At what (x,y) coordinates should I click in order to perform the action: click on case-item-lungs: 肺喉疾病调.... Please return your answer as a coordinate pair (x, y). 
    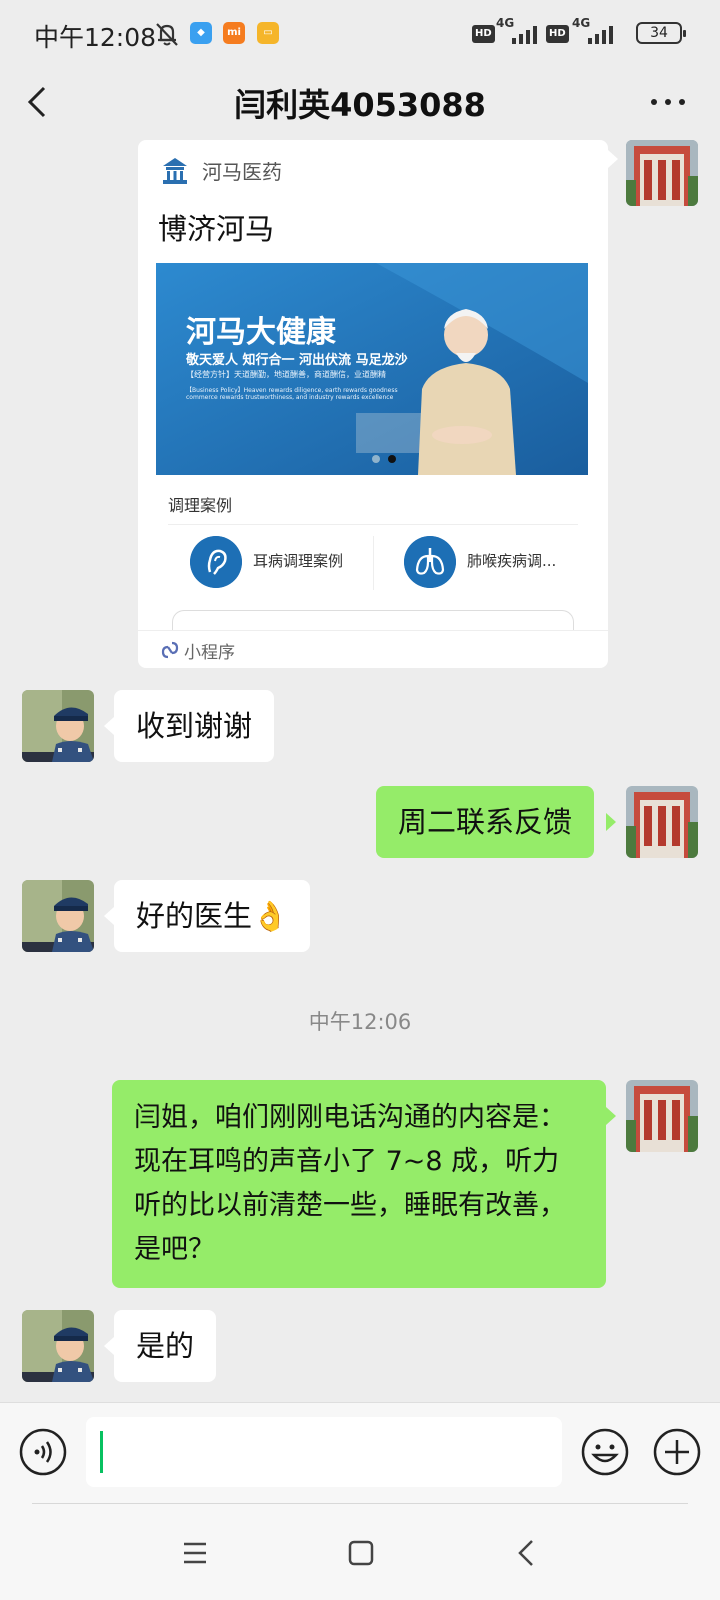
    Looking at the image, I should click on (494, 567).